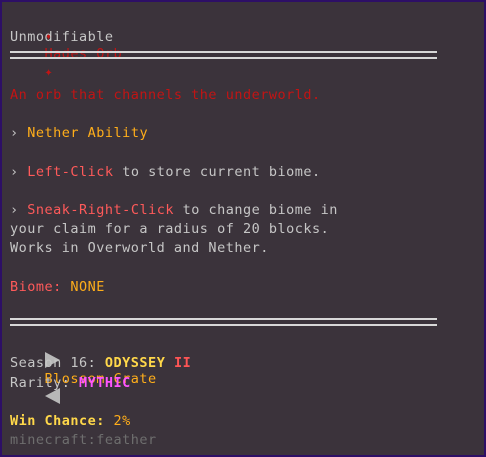 This screenshot has width=486, height=457. I want to click on win-chance-label: Win Chance:, so click(57, 421).